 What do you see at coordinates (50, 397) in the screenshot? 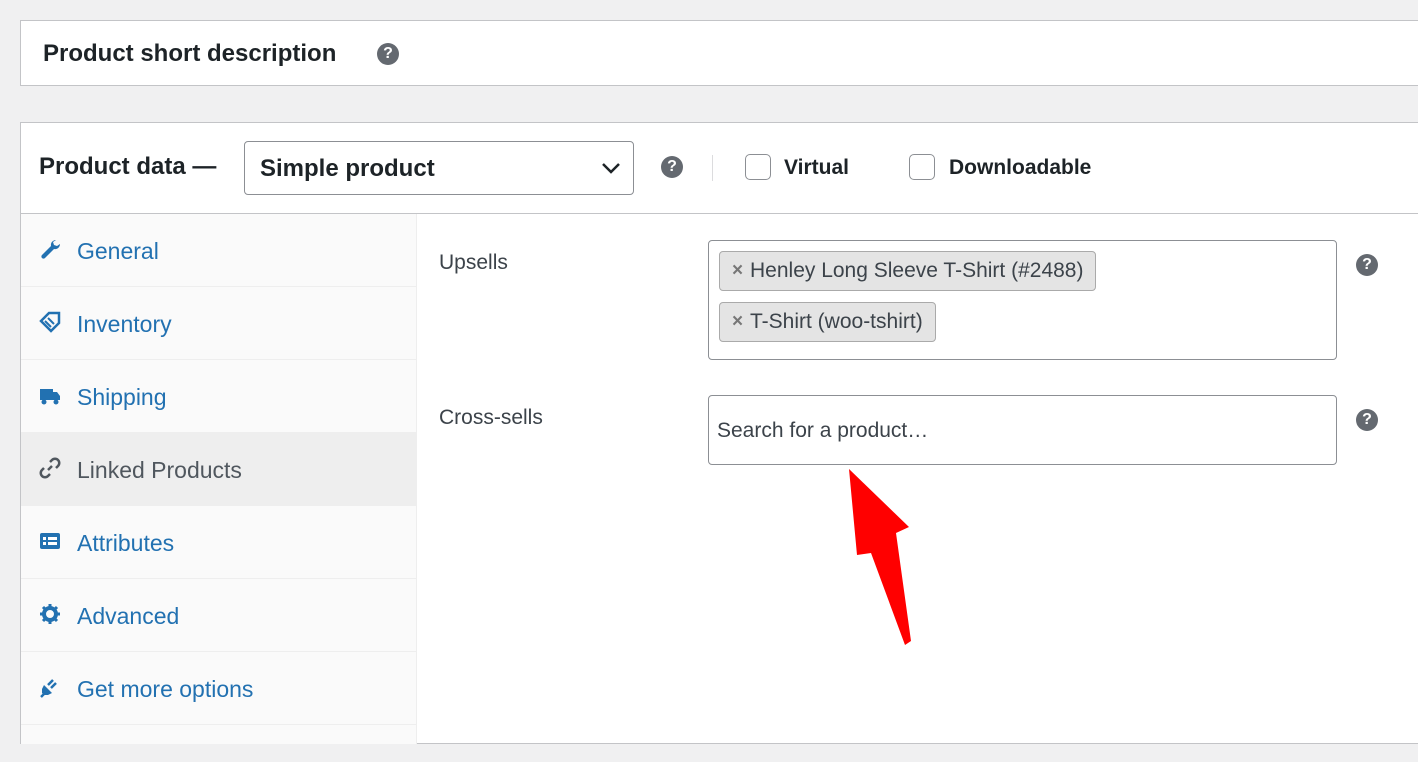
I see `truck-icon` at bounding box center [50, 397].